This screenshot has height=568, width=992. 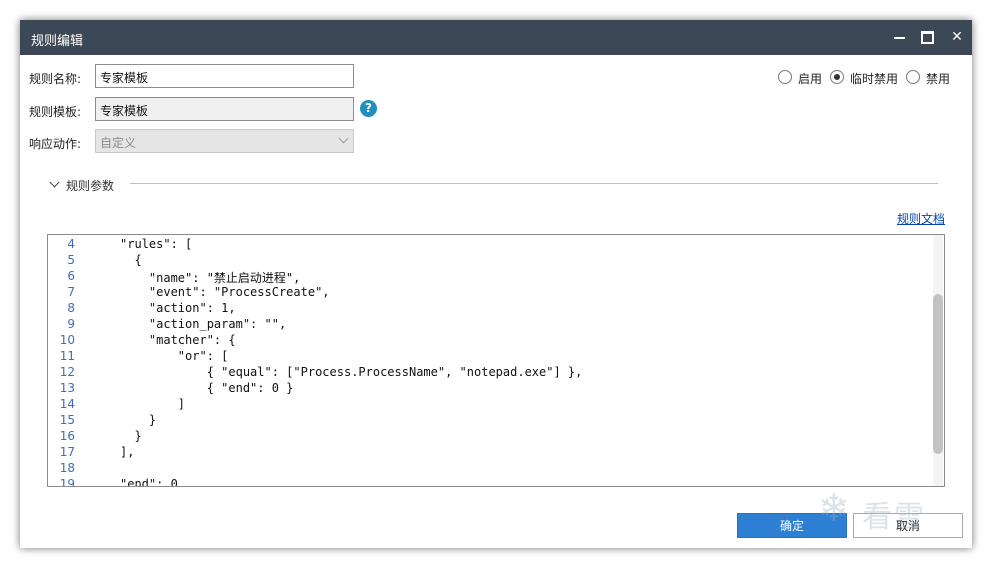 What do you see at coordinates (957, 37) in the screenshot?
I see `close-icon: ✕` at bounding box center [957, 37].